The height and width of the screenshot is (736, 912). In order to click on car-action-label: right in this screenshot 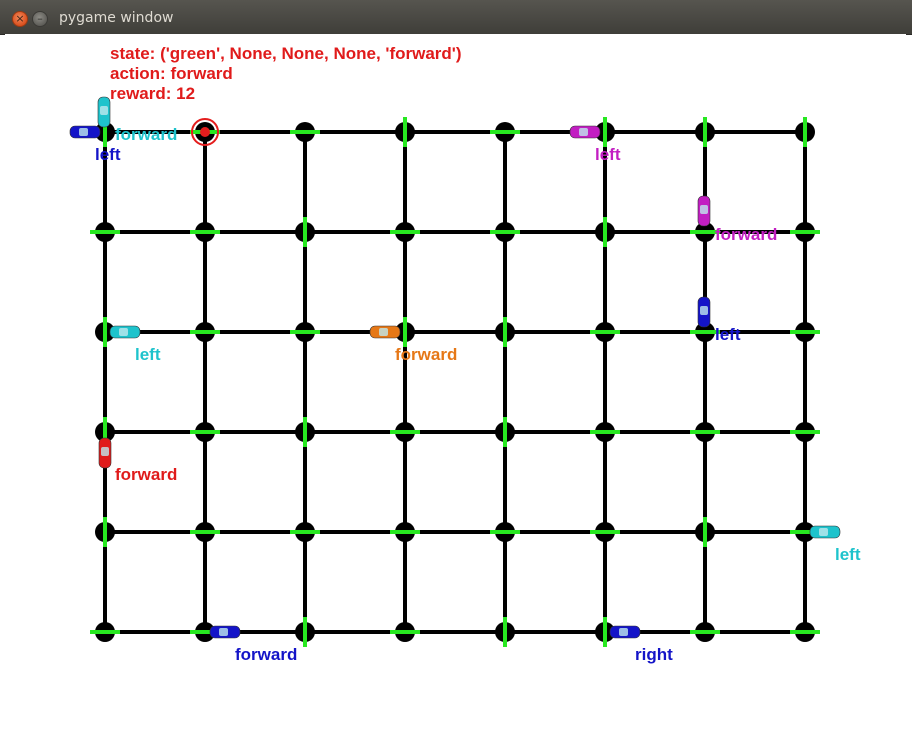, I will do `click(654, 654)`.